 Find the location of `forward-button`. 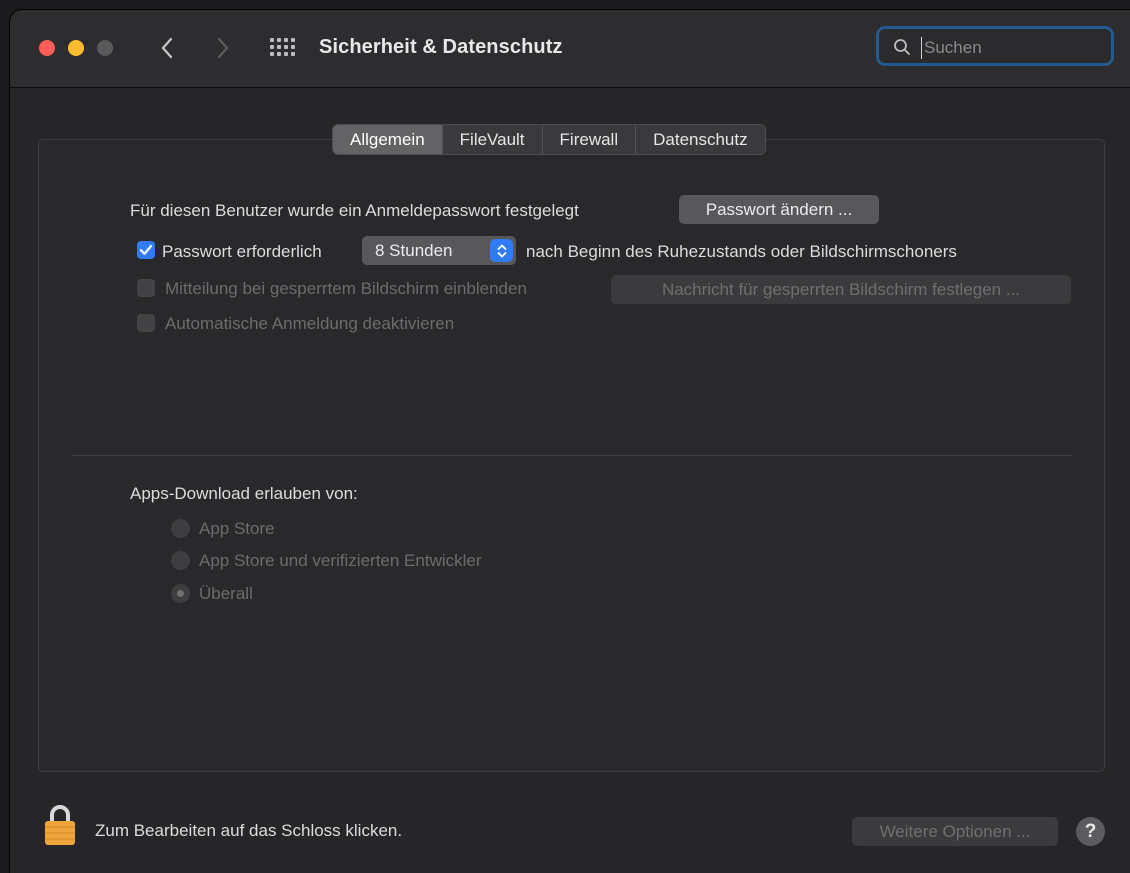

forward-button is located at coordinates (223, 48).